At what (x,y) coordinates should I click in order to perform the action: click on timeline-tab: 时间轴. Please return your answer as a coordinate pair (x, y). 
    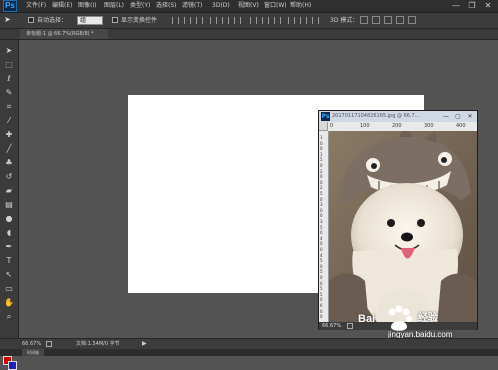
    Looking at the image, I should click on (33, 352).